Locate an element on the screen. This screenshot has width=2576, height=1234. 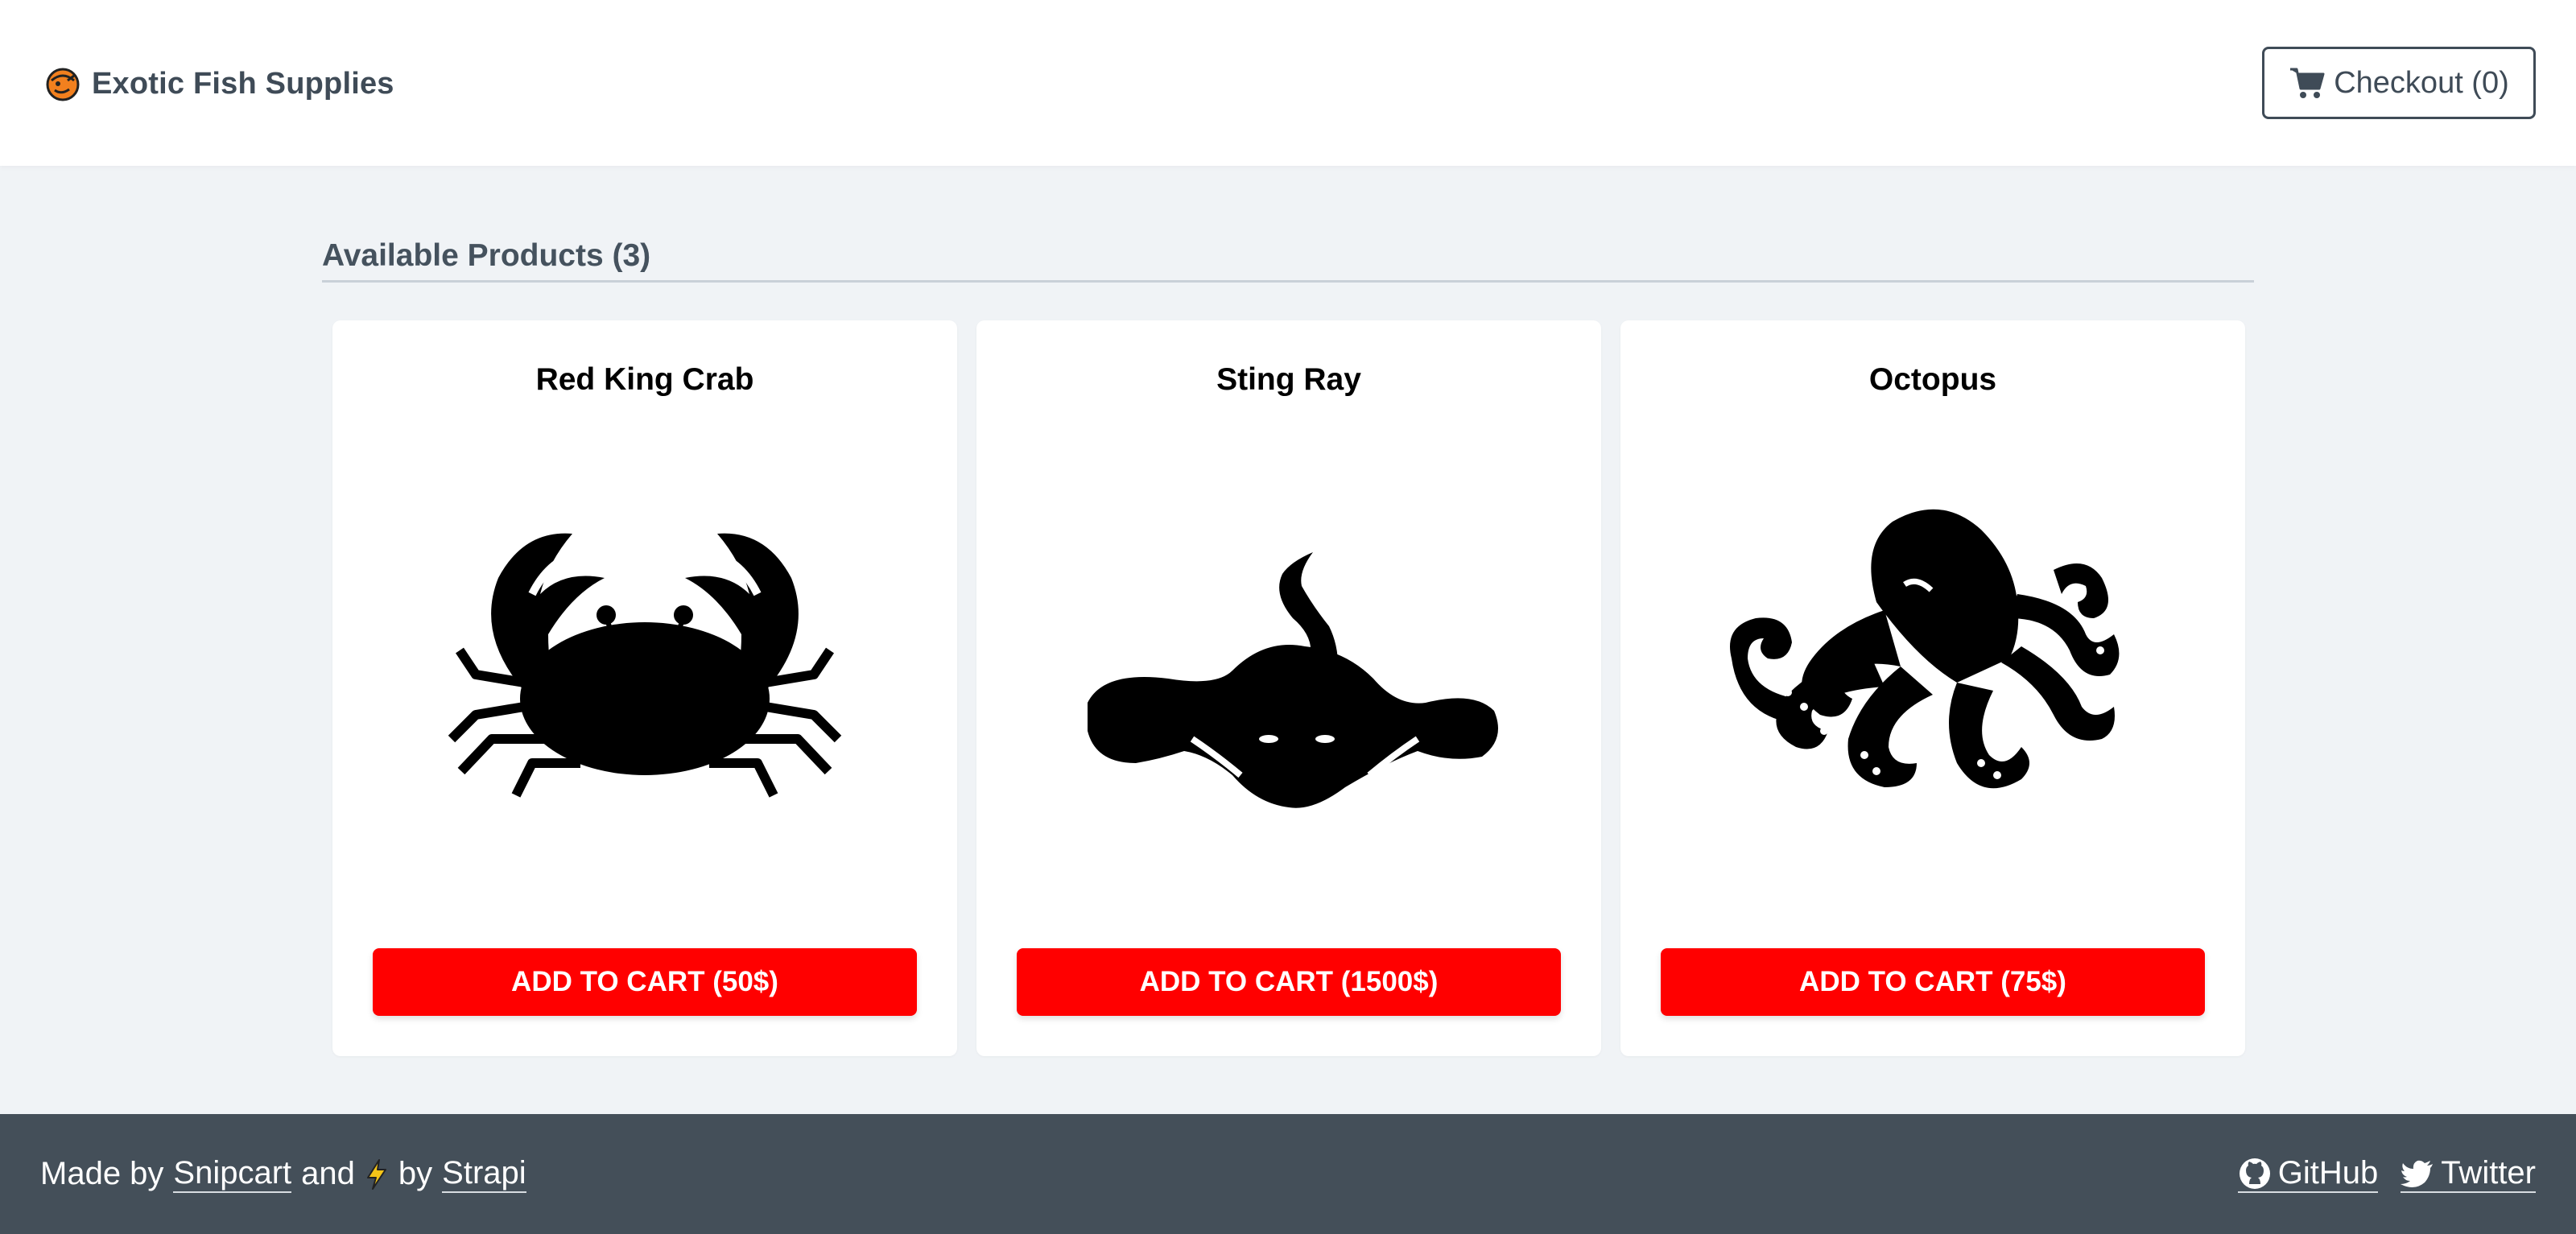
github-link: GitHub is located at coordinates (2308, 1174).